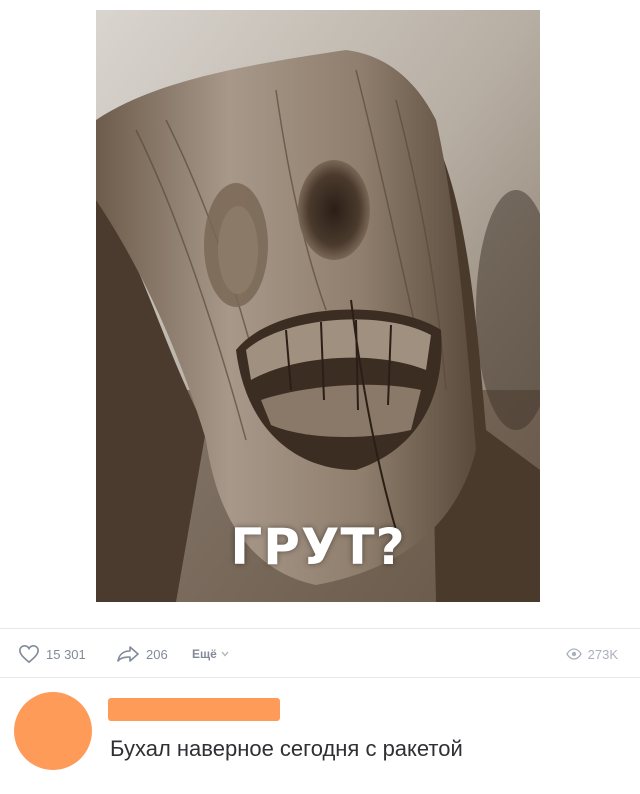 The image size is (640, 794). I want to click on eye-icon, so click(573, 654).